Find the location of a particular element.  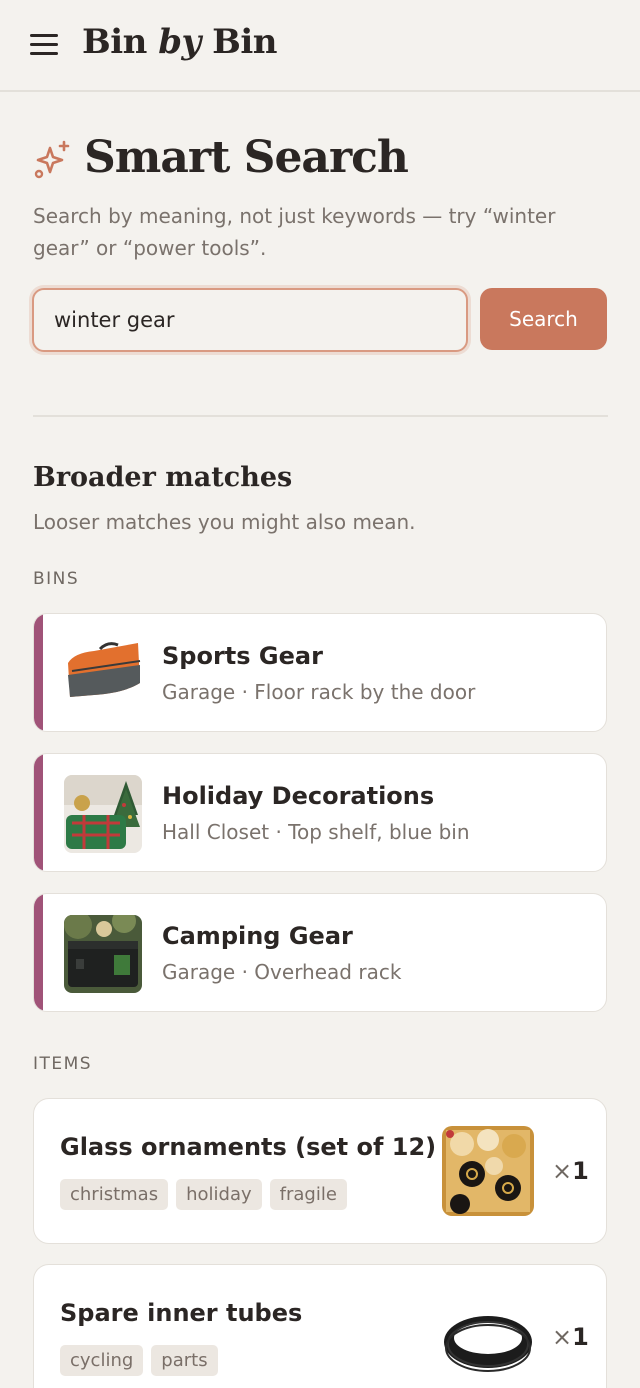

bin-name: Sports Gear is located at coordinates (242, 656).